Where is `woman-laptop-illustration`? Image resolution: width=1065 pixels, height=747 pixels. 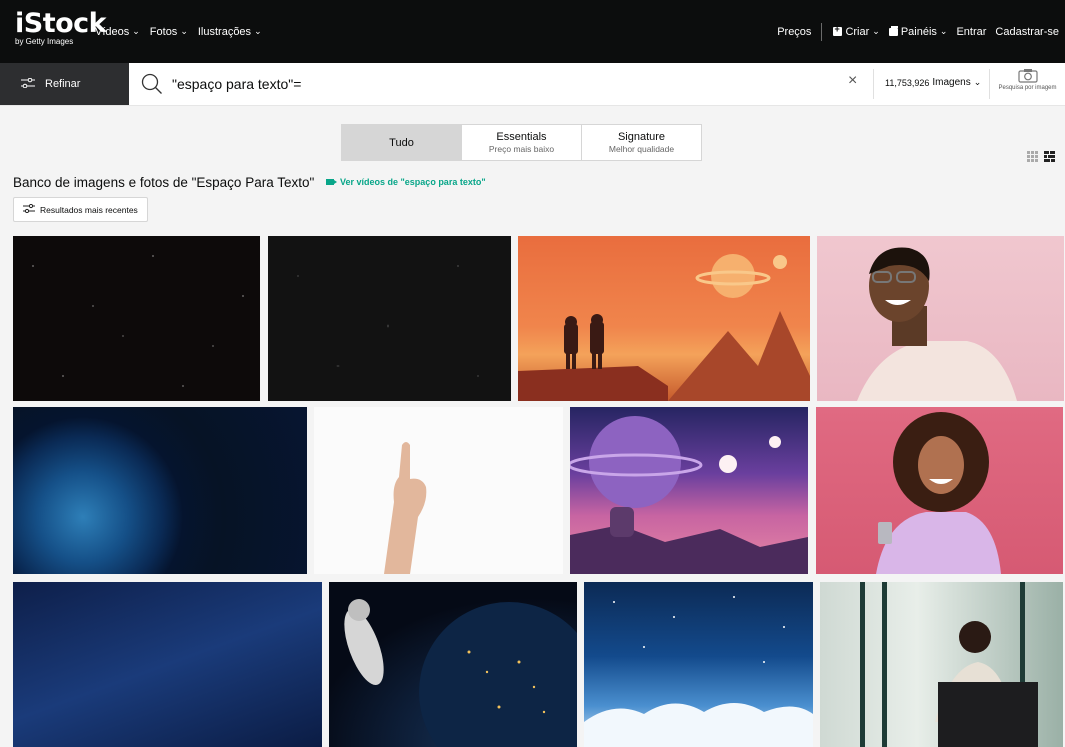 woman-laptop-illustration is located at coordinates (949, 664).